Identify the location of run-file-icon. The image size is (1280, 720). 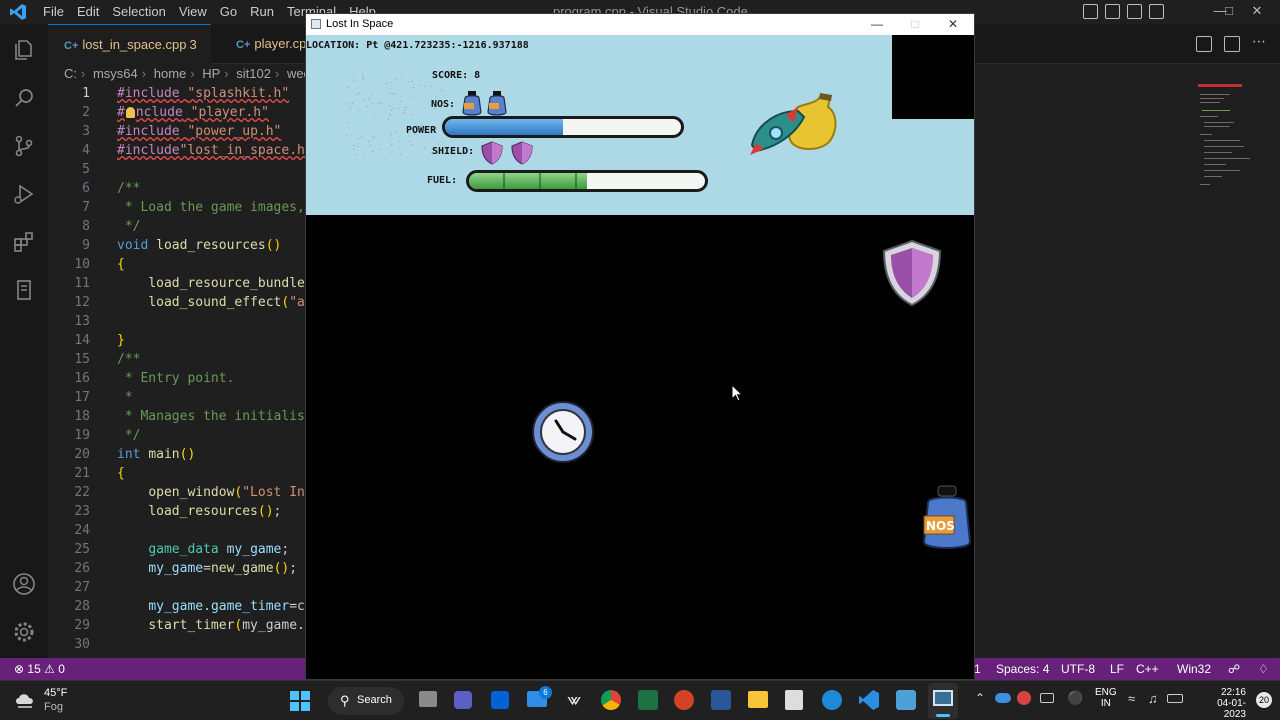
(1204, 44).